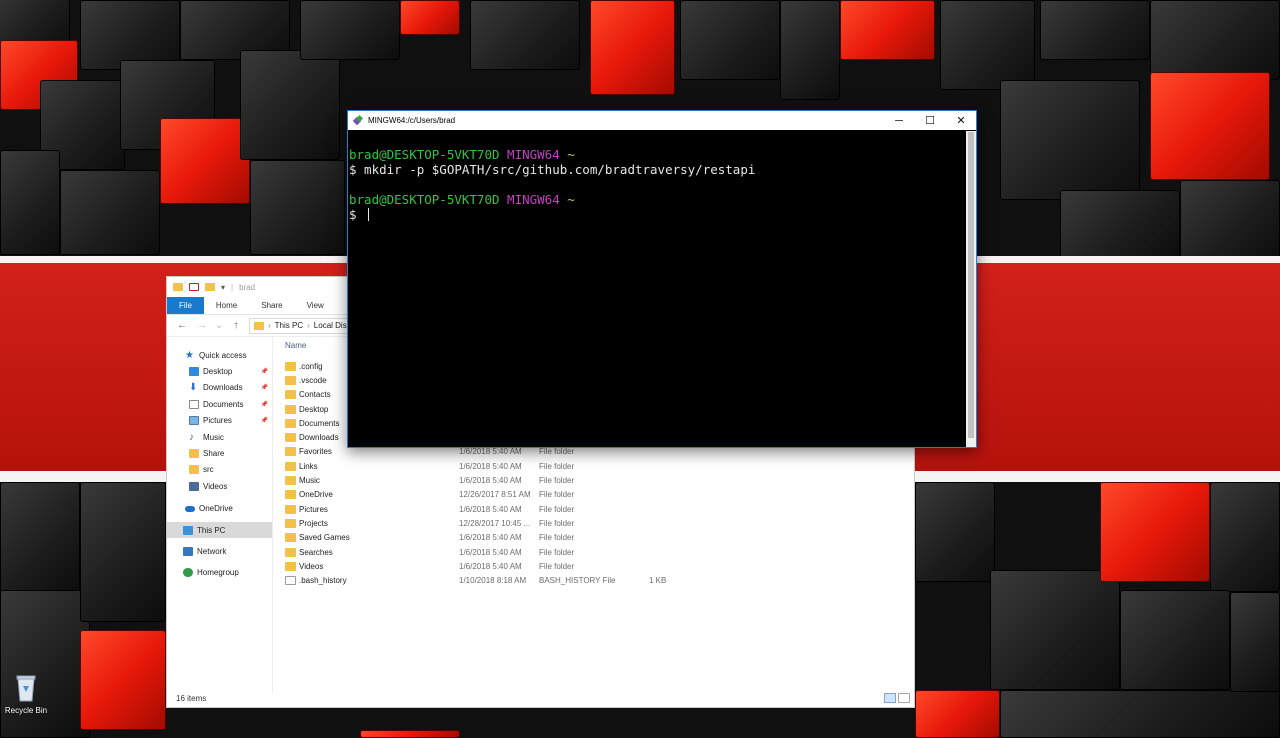  I want to click on properties-icon, so click(194, 287).